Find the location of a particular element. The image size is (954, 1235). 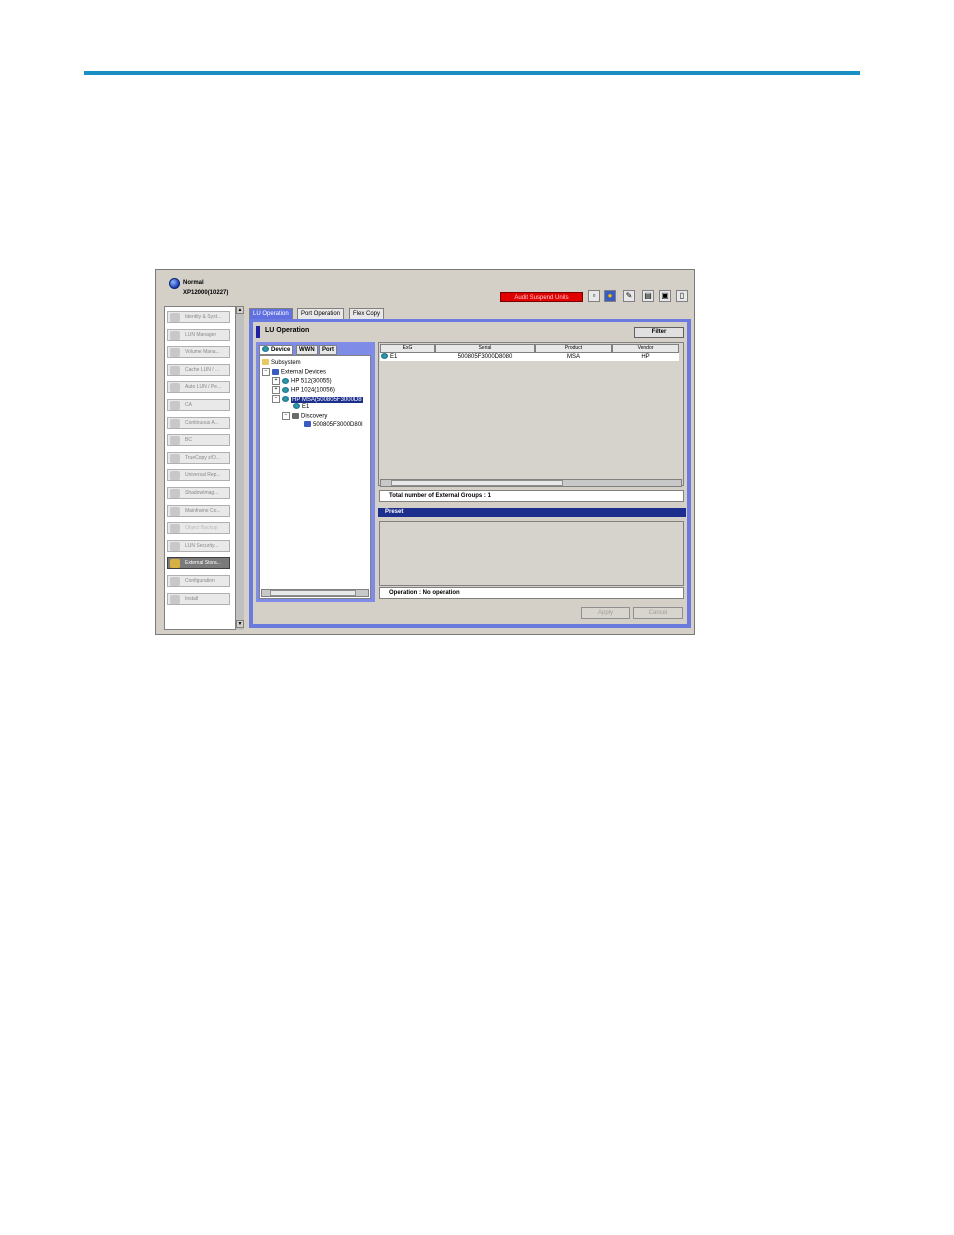

volume-icon is located at coordinates (175, 352).